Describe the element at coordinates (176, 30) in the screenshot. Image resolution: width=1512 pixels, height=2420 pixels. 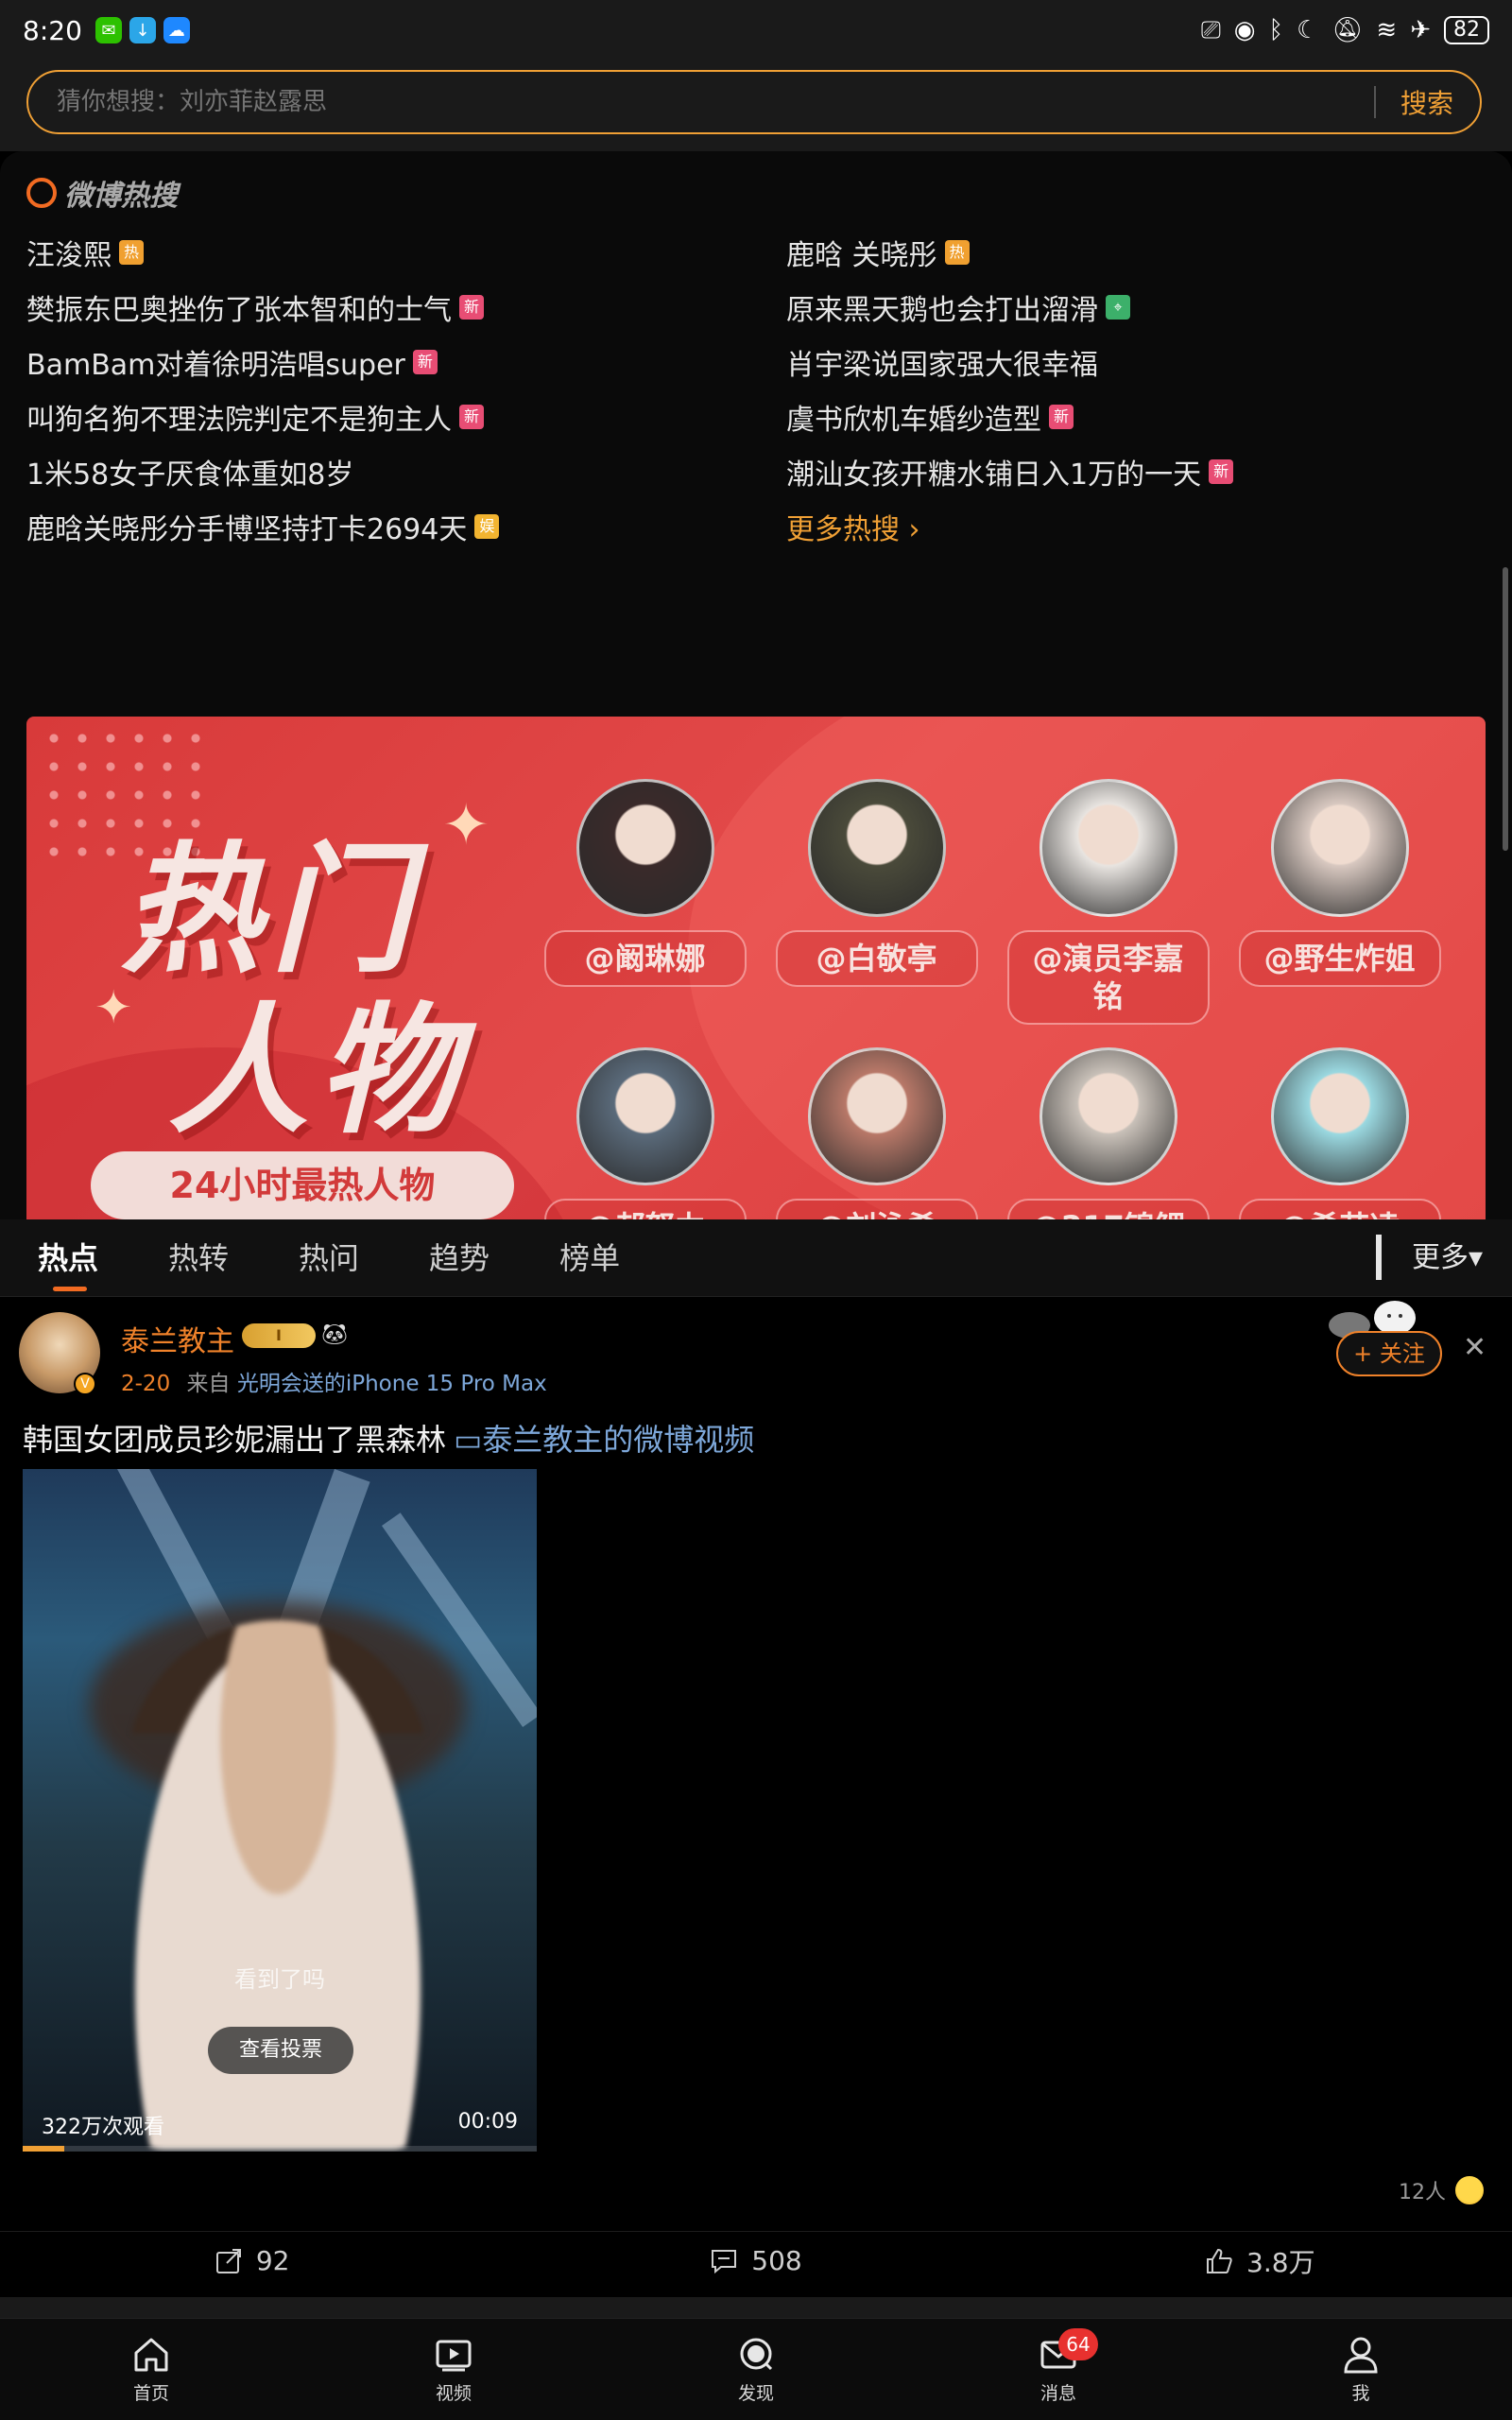
I see `cloud-icon: ☁` at that location.